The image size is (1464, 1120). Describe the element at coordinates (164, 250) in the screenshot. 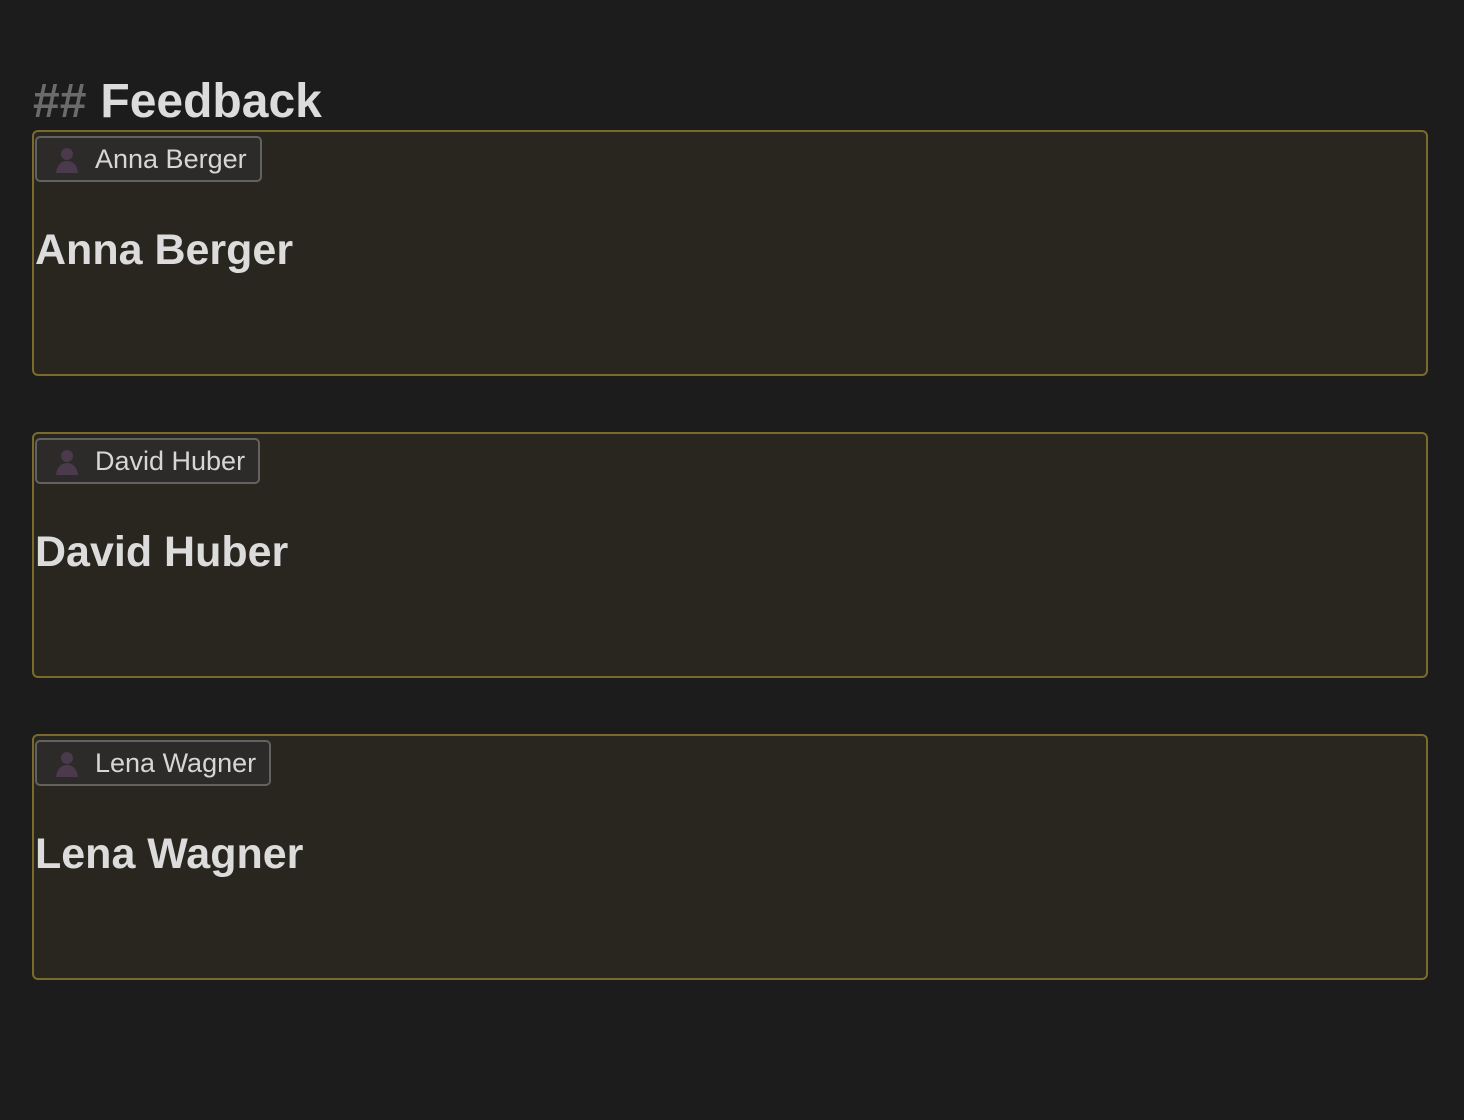

I see `card-title: Anna Berger` at that location.